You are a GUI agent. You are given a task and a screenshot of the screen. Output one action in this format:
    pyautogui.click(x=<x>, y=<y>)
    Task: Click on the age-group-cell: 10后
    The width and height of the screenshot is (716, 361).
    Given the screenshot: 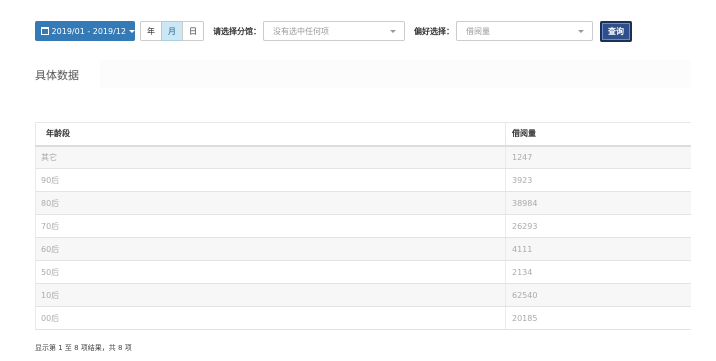 What is the action you would take?
    pyautogui.click(x=270, y=295)
    